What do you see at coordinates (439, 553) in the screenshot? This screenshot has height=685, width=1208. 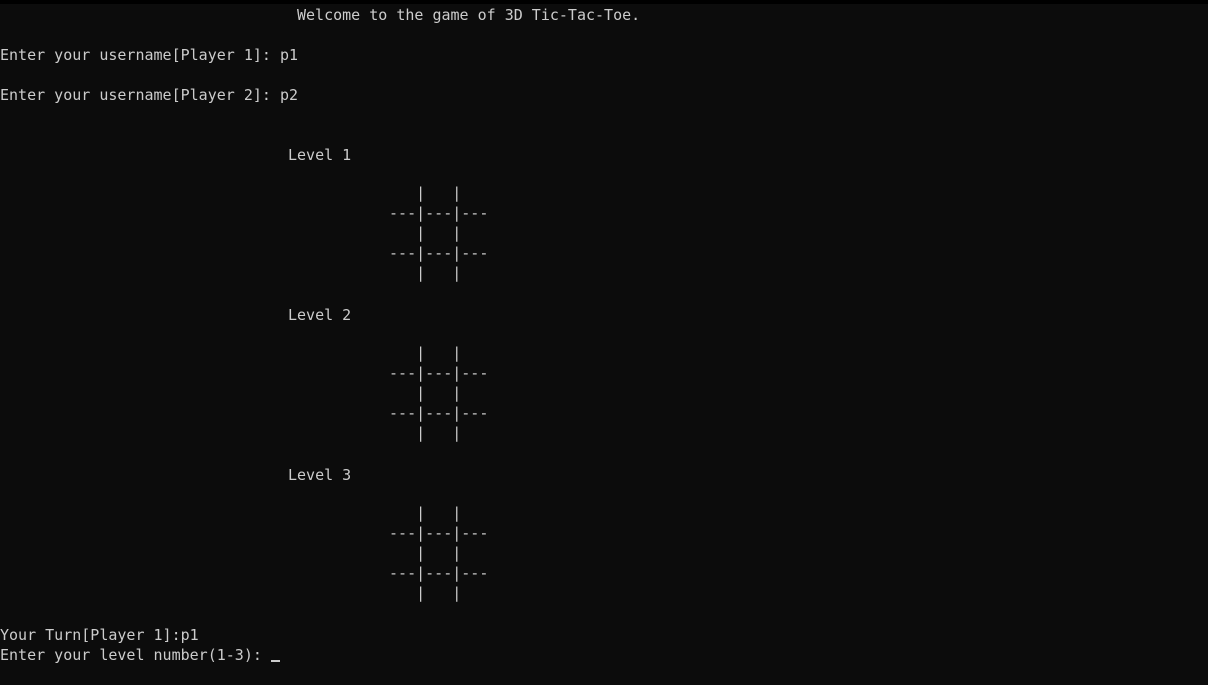 I see `level-3-board: | | ---|---|--- | | ---|---|--- | |` at bounding box center [439, 553].